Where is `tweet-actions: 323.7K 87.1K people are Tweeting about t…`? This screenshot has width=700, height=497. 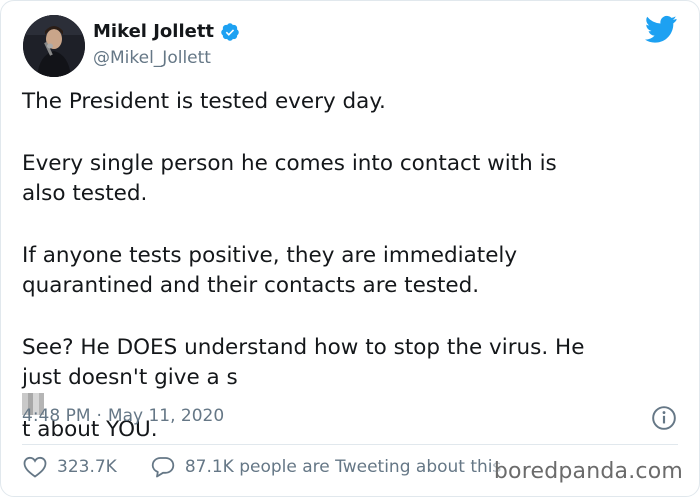
tweet-actions: 323.7K 87.1K people are Tweeting about t… is located at coordinates (262, 467).